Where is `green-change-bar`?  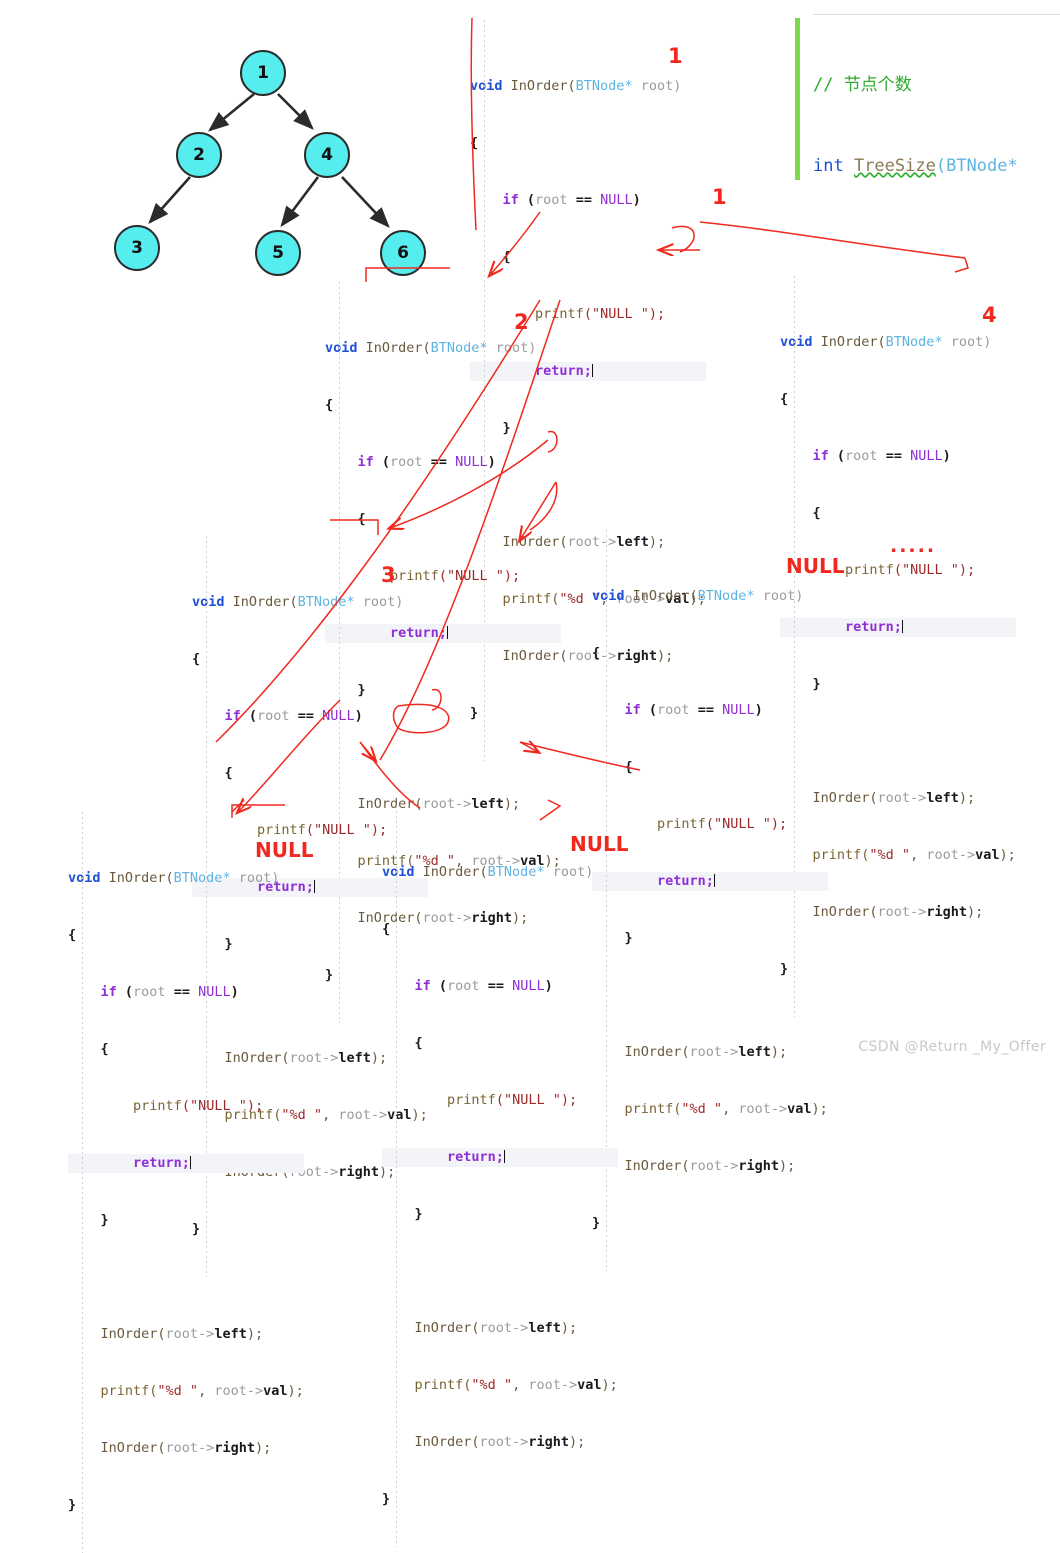 green-change-bar is located at coordinates (797, 99).